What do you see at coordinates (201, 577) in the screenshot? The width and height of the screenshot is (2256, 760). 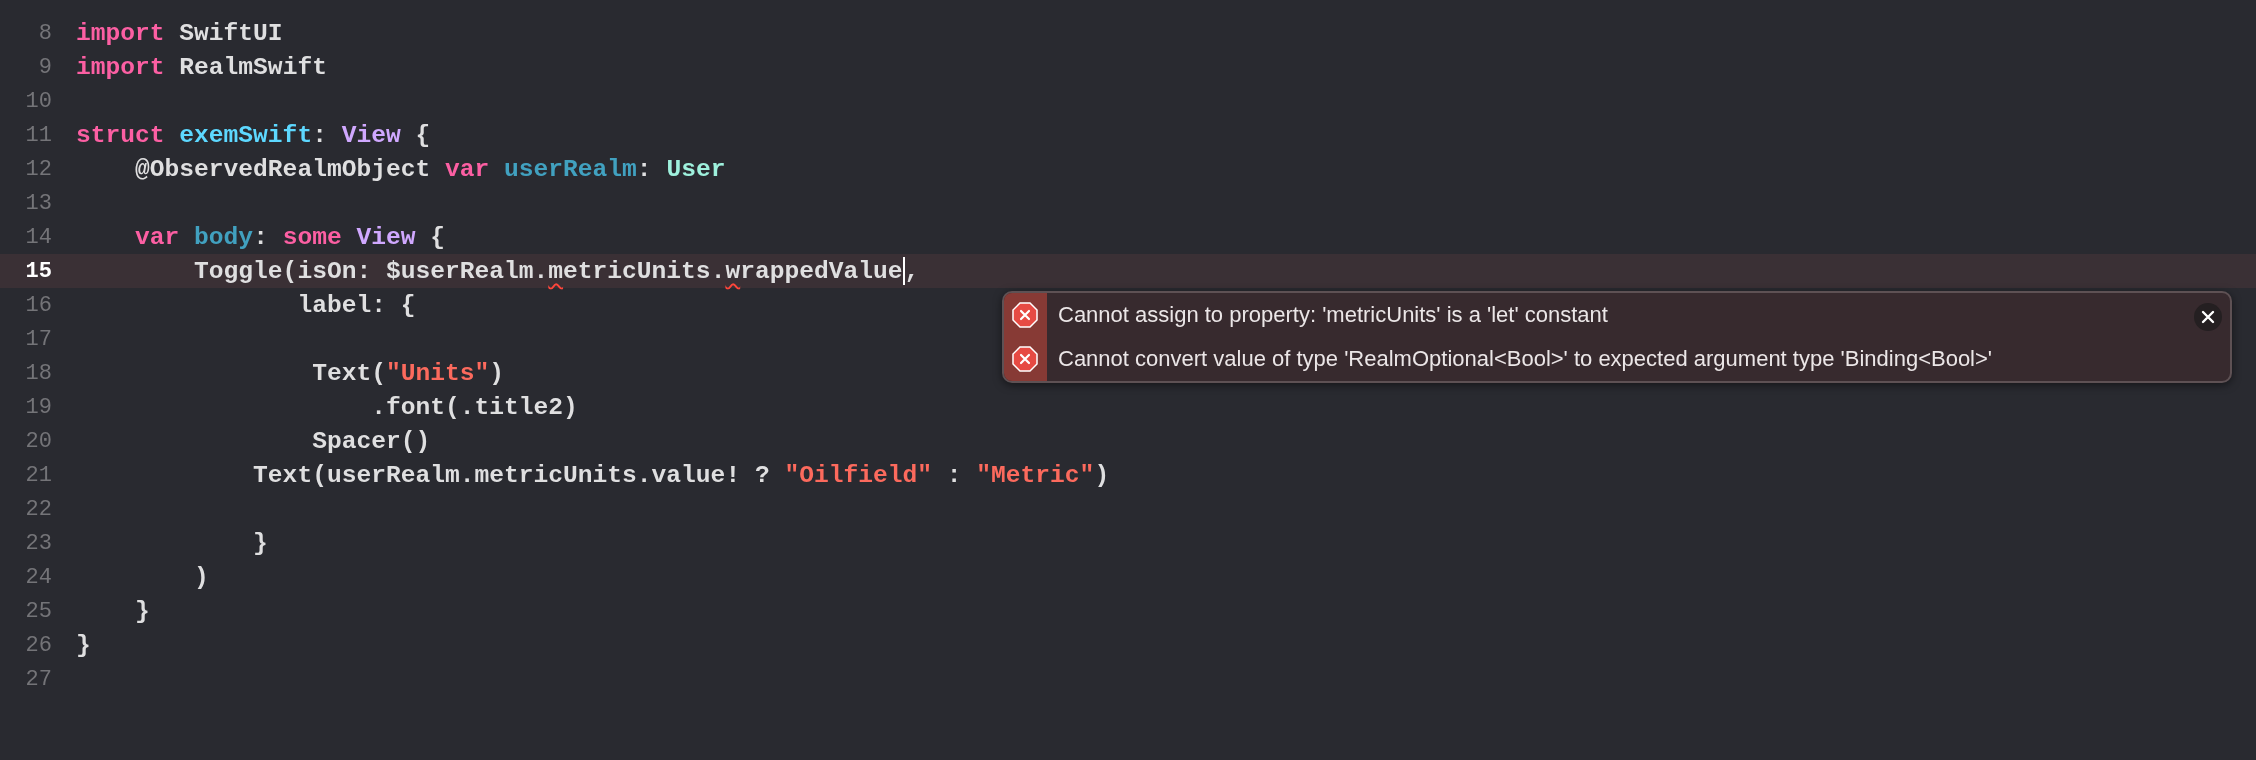 I see `code-line: )` at bounding box center [201, 577].